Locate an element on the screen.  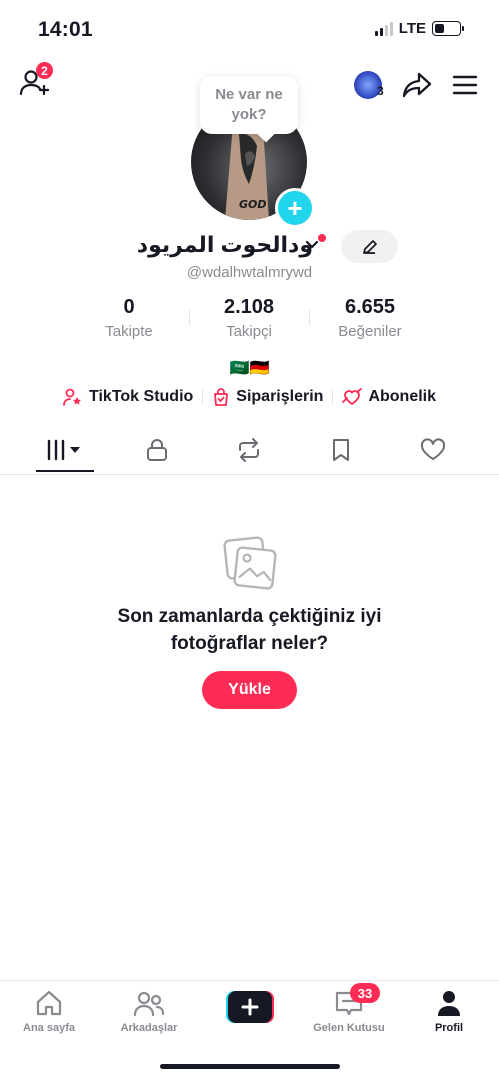
name-row: ودالحوت المريود is located at coordinates (249, 247).